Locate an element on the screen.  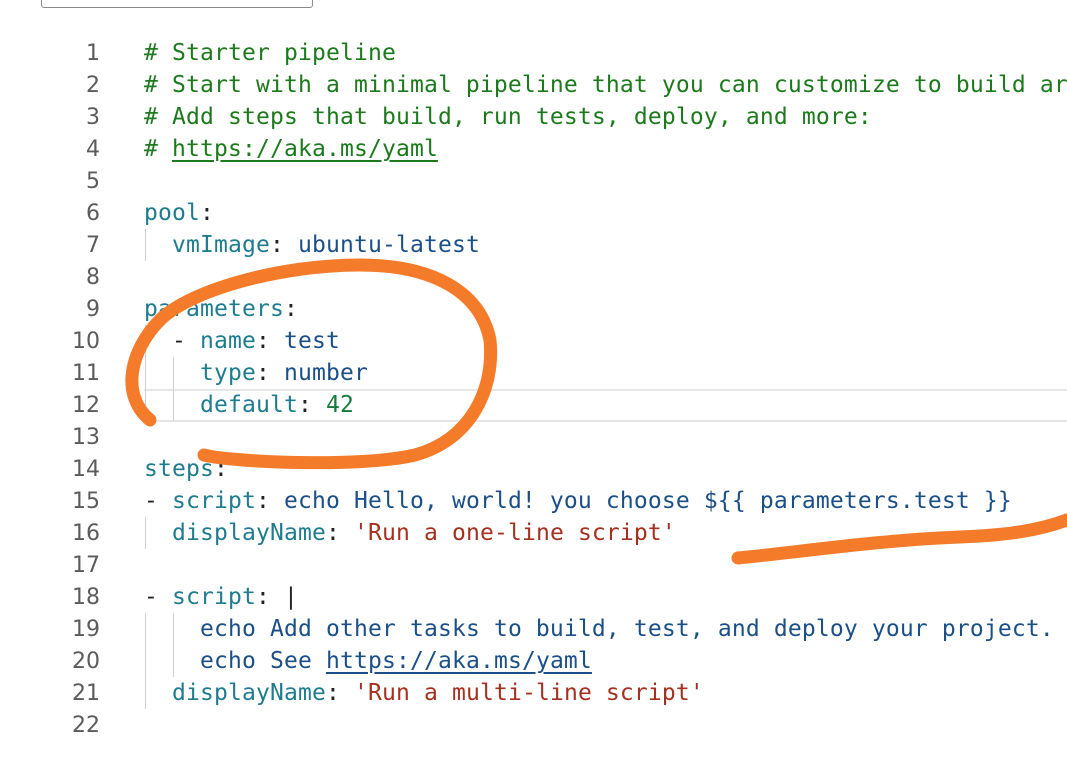
code-line: 11 type: number is located at coordinates (533, 373).